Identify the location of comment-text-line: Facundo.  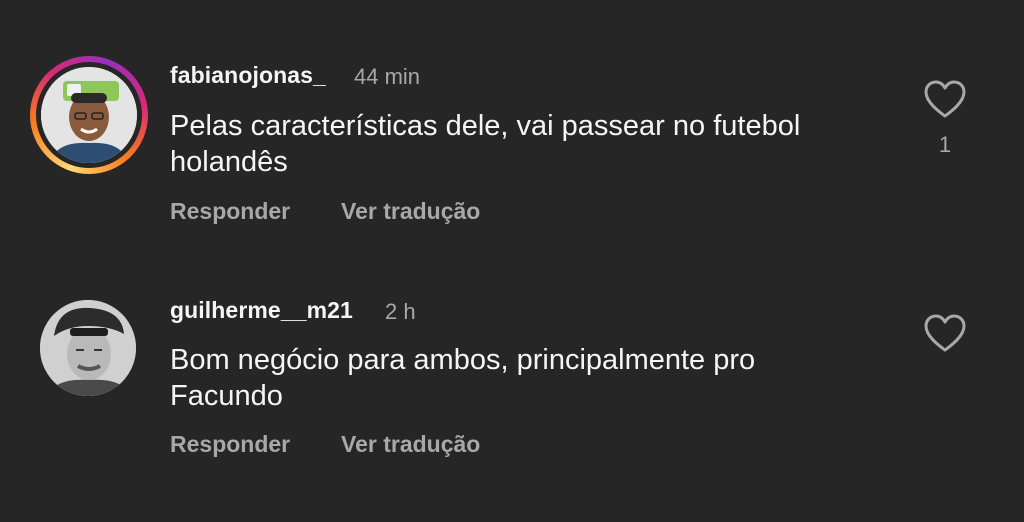
(226, 396).